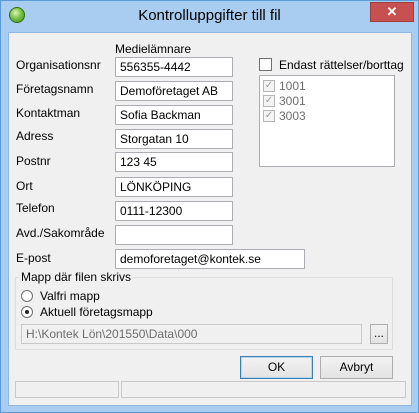 The width and height of the screenshot is (419, 413). I want to click on adress-label: Adress, so click(35, 136).